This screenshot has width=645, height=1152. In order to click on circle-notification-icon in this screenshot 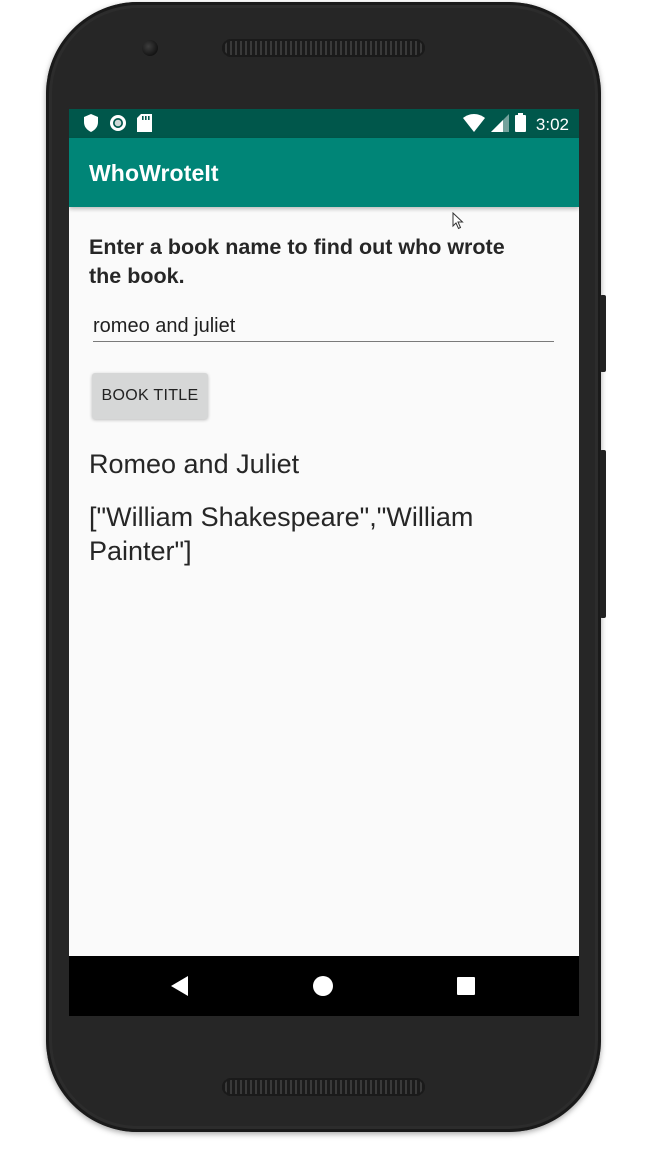, I will do `click(118, 125)`.